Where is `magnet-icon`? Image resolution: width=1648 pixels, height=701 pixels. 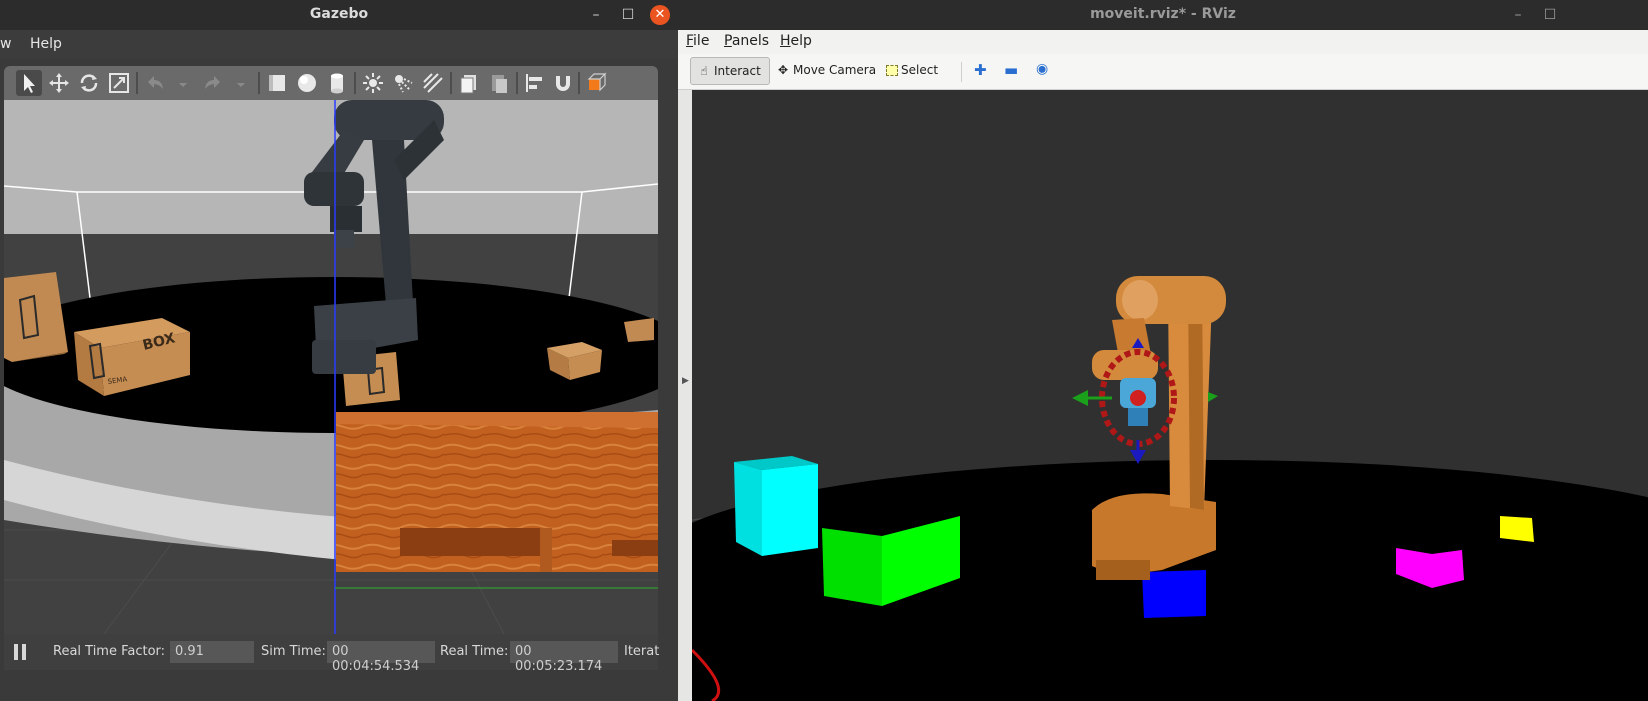 magnet-icon is located at coordinates (563, 83).